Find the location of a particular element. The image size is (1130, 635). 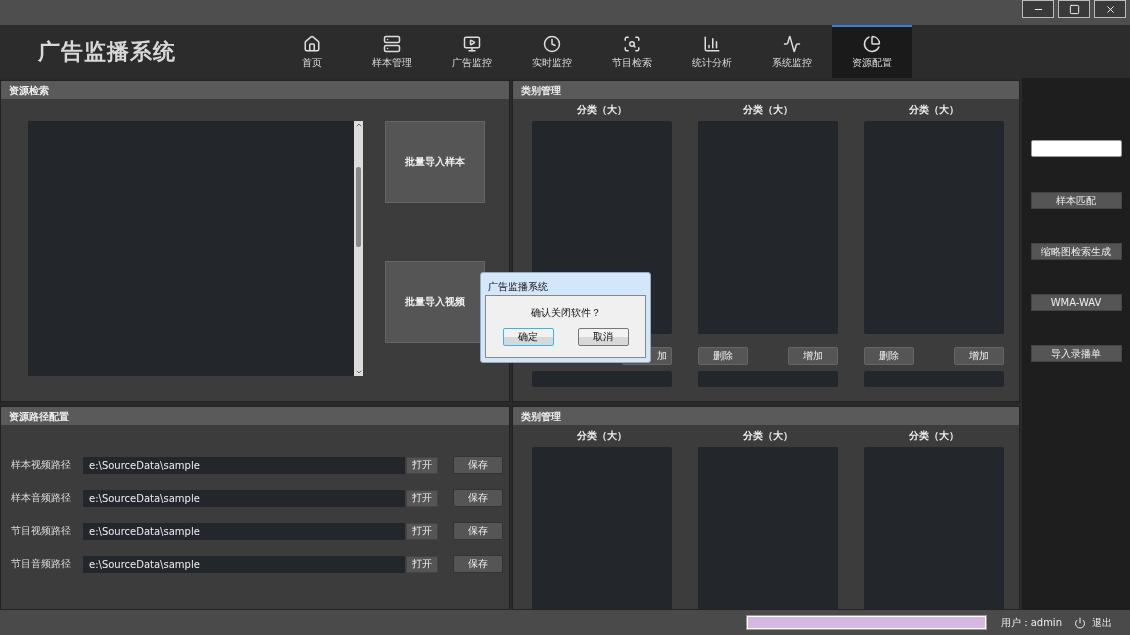

sidebar-button: 样本匹配 is located at coordinates (1076, 200).